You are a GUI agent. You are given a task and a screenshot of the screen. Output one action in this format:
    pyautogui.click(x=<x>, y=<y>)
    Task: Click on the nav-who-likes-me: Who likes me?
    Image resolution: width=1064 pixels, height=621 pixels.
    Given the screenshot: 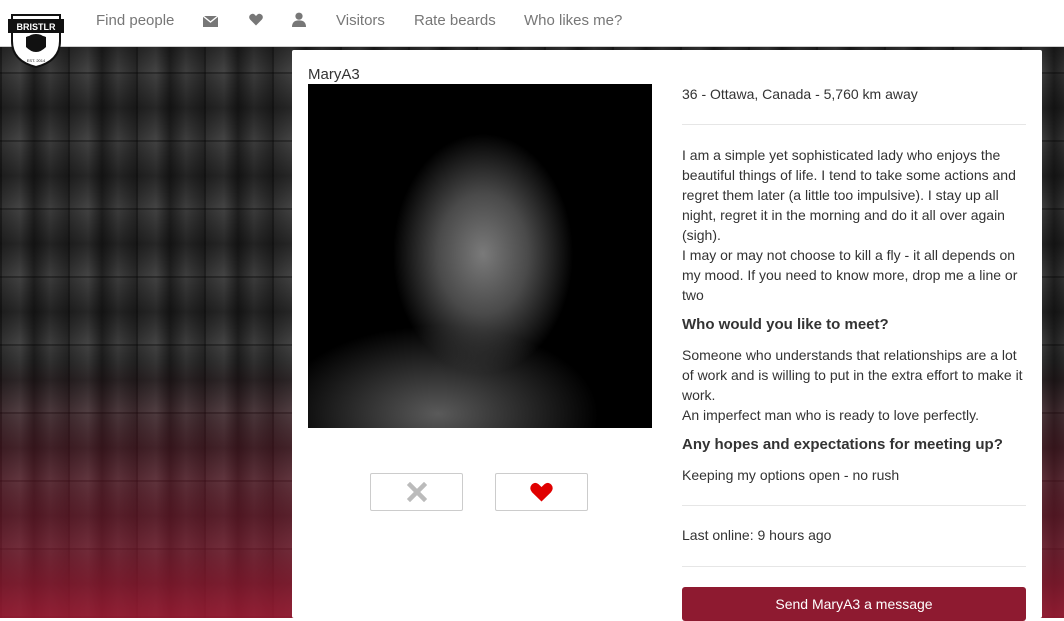 What is the action you would take?
    pyautogui.click(x=573, y=21)
    